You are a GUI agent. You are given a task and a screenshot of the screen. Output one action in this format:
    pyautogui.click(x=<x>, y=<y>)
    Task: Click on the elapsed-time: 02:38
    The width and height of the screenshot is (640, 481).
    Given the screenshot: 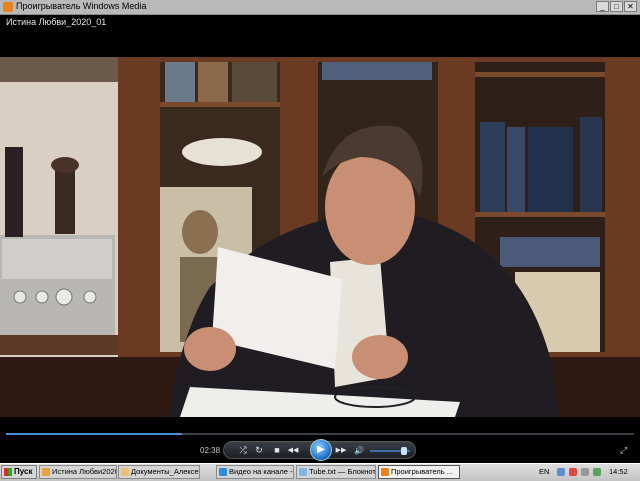 What is the action you would take?
    pyautogui.click(x=210, y=450)
    